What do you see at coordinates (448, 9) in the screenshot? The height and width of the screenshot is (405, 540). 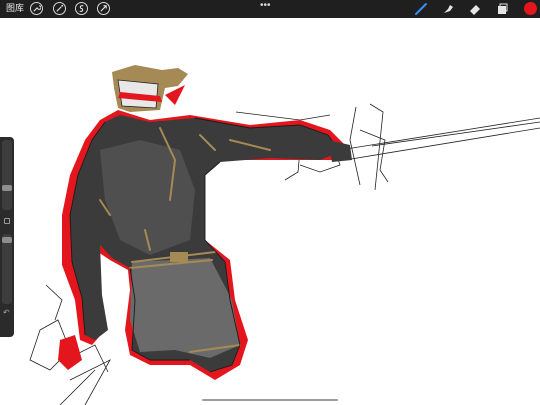 I see `smudge-icon` at bounding box center [448, 9].